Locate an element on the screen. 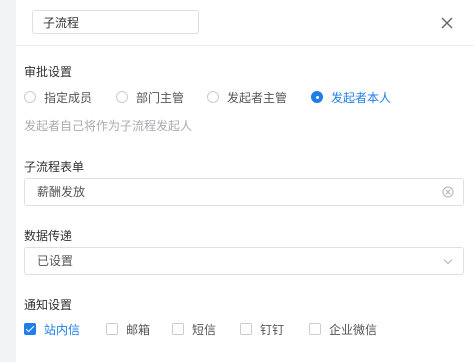 The image size is (474, 362). checkbox-label: 站内信 is located at coordinates (62, 329).